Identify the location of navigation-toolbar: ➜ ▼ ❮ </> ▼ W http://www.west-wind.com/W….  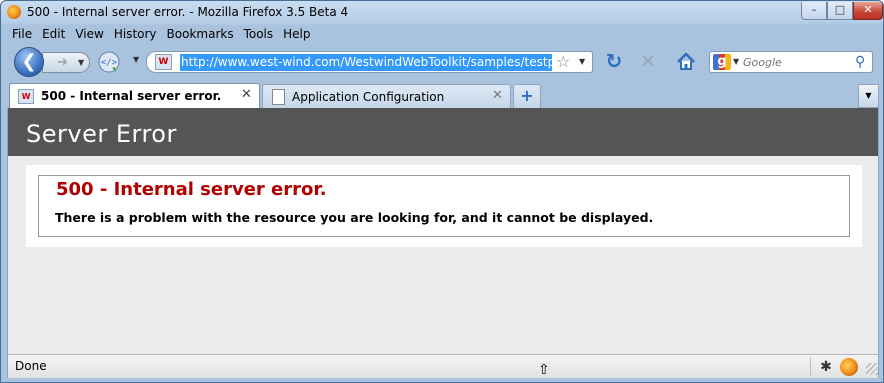
(443, 62).